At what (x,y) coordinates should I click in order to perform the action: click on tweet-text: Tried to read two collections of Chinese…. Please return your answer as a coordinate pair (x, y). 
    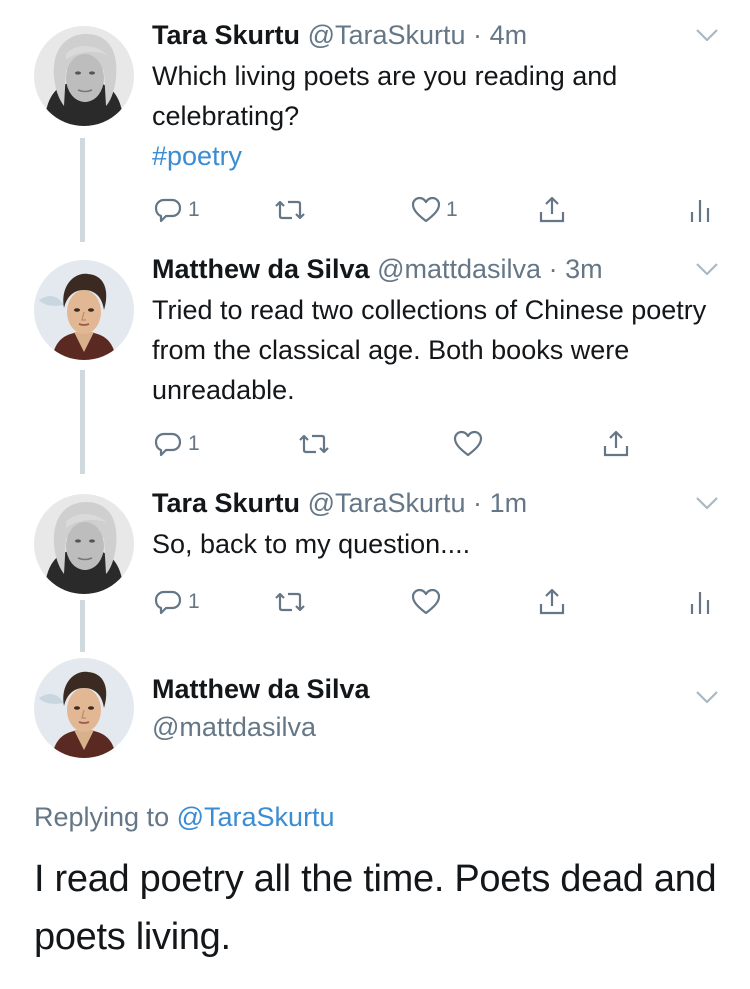
    Looking at the image, I should click on (429, 350).